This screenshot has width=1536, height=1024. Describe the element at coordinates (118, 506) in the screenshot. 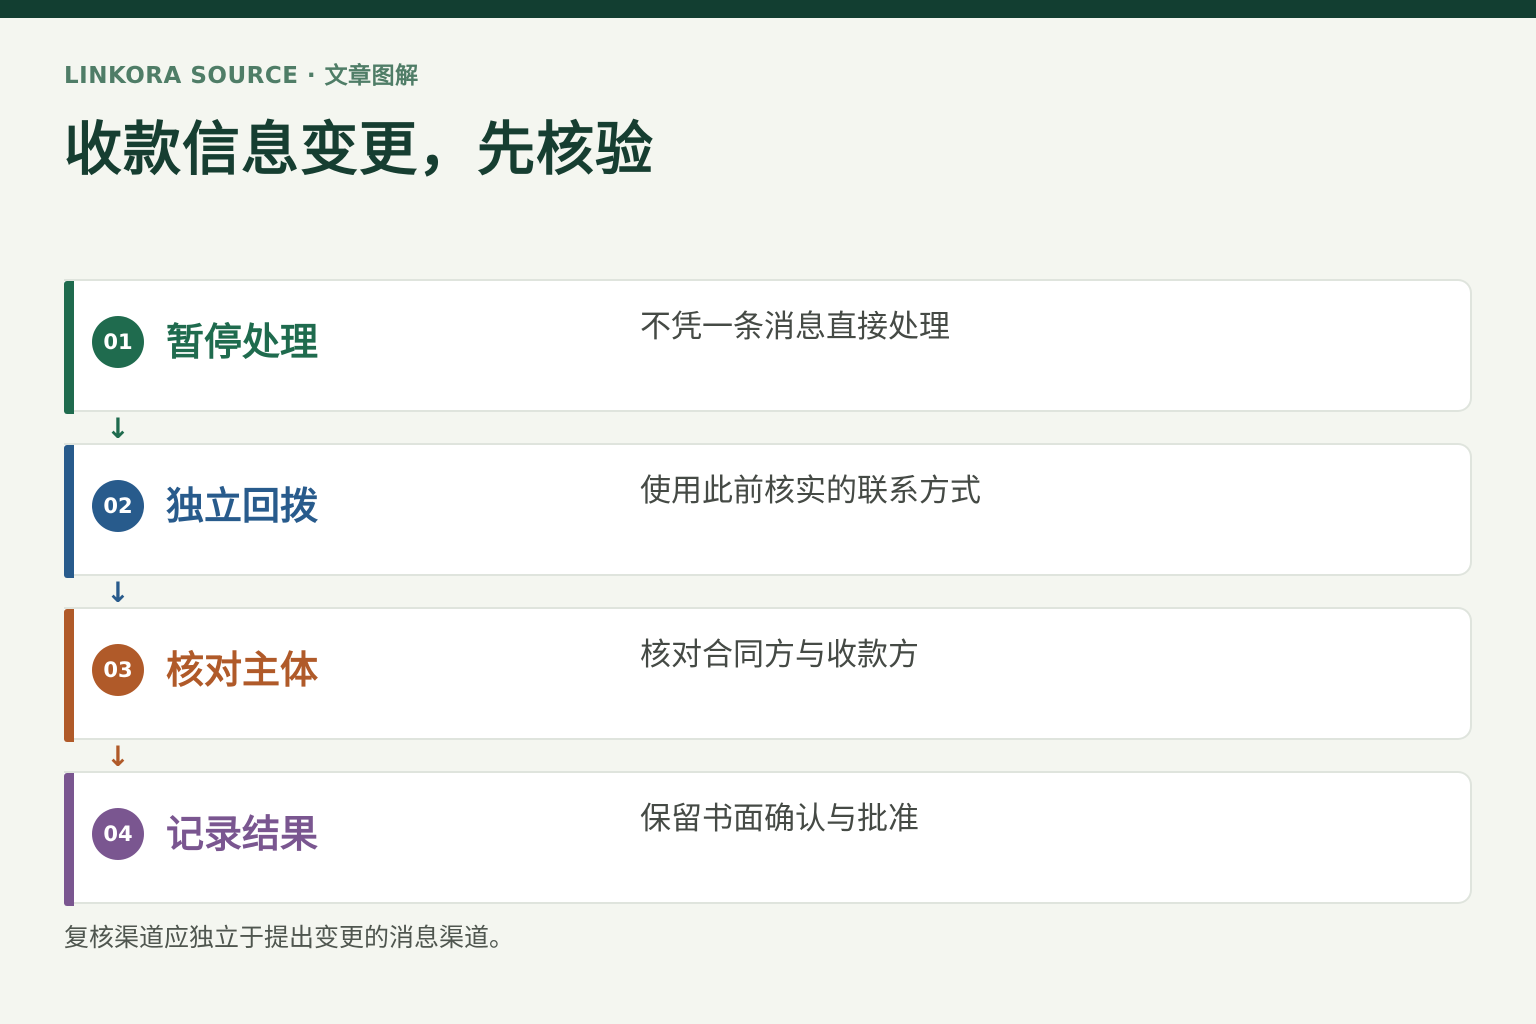

I see `step-number-badge: 02` at that location.